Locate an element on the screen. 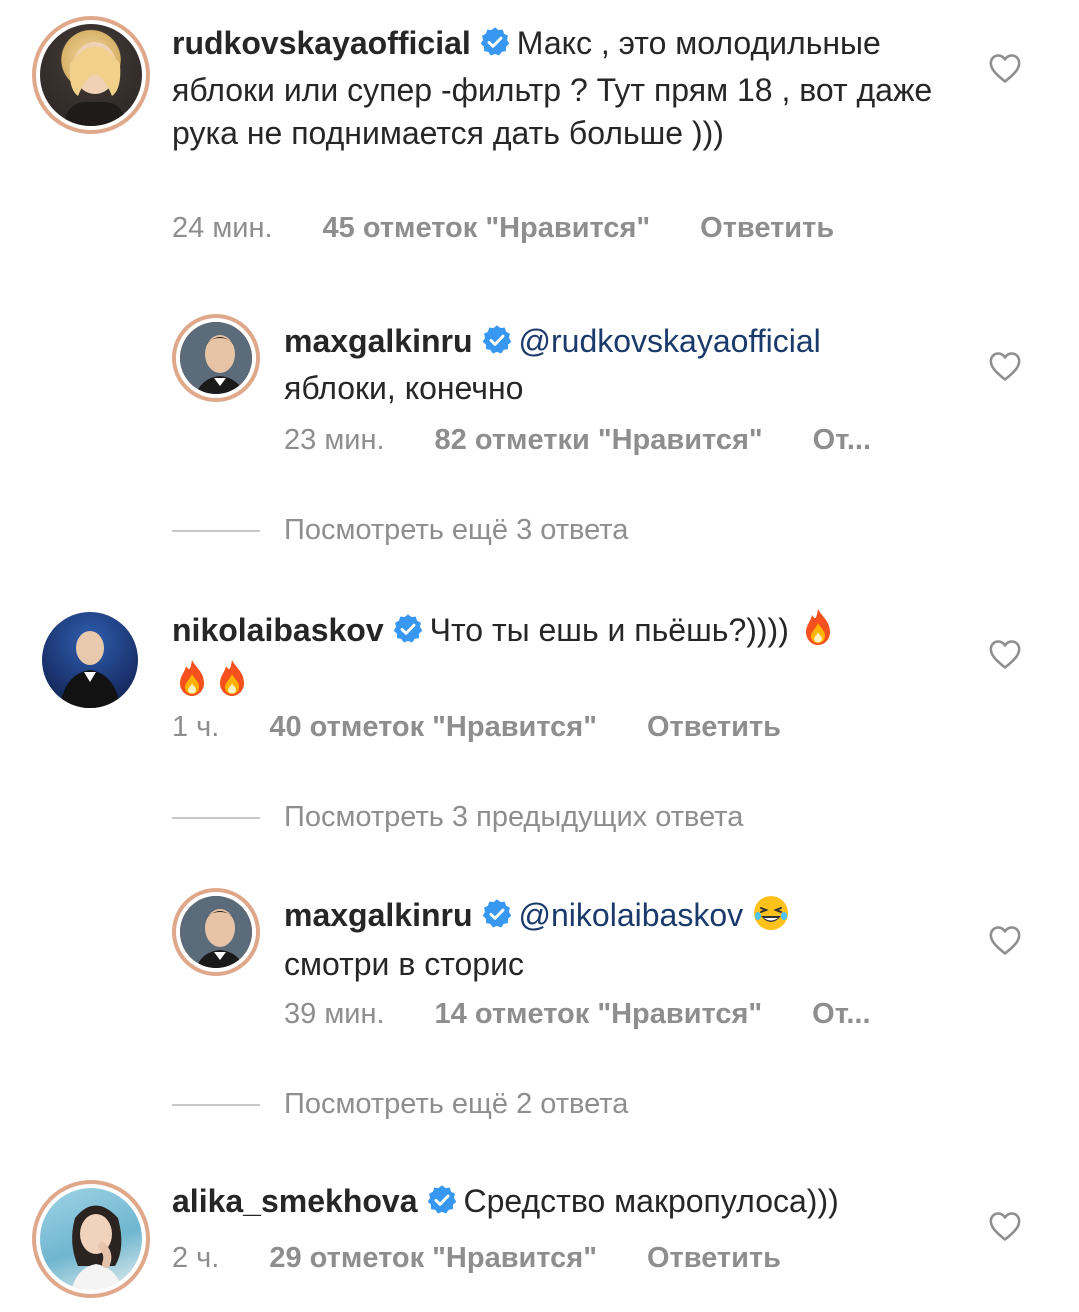 The height and width of the screenshot is (1312, 1079). view-previous-replies-label: Посмотреть 3 предыдущих ответа is located at coordinates (514, 817).